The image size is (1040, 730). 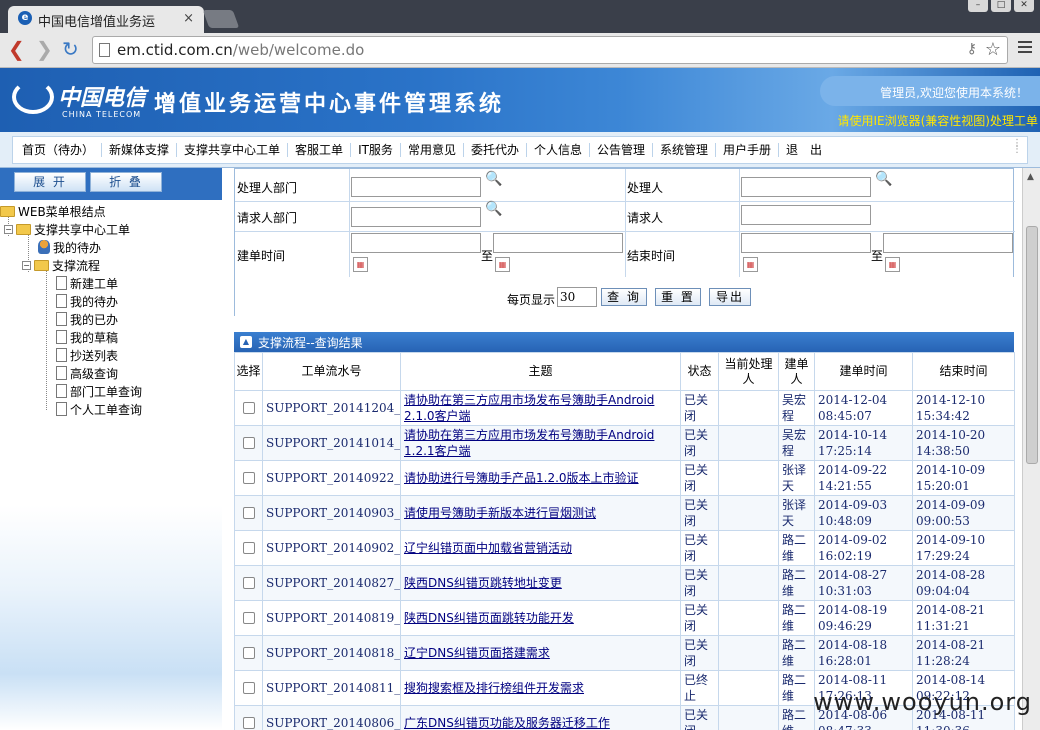 What do you see at coordinates (972, 49) in the screenshot?
I see `key-icon: ⚷` at bounding box center [972, 49].